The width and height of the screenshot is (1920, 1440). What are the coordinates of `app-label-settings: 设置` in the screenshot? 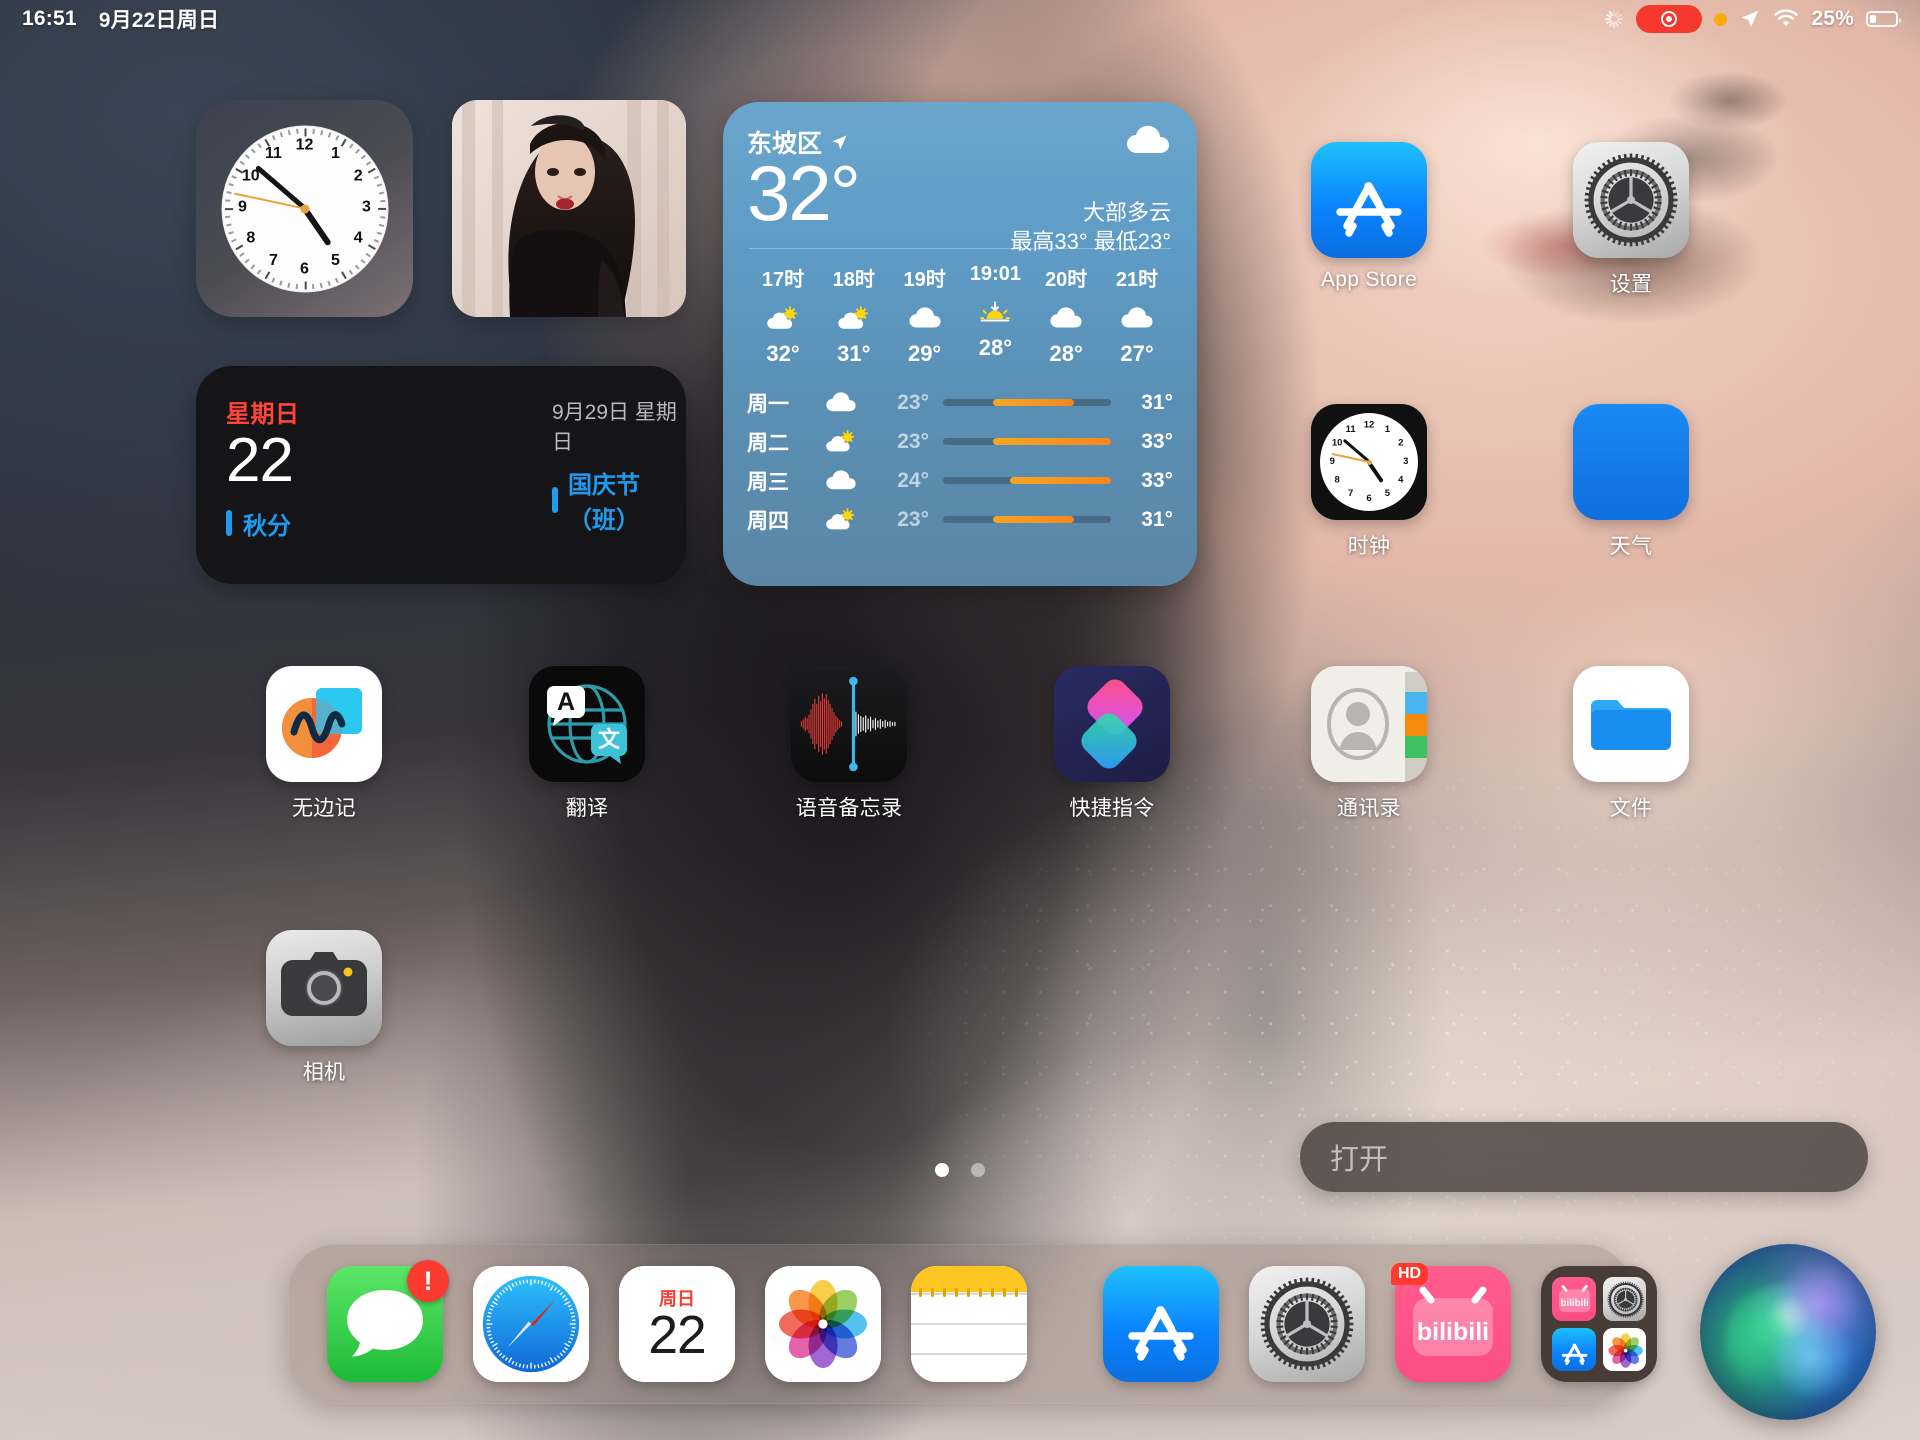 It's located at (1631, 284).